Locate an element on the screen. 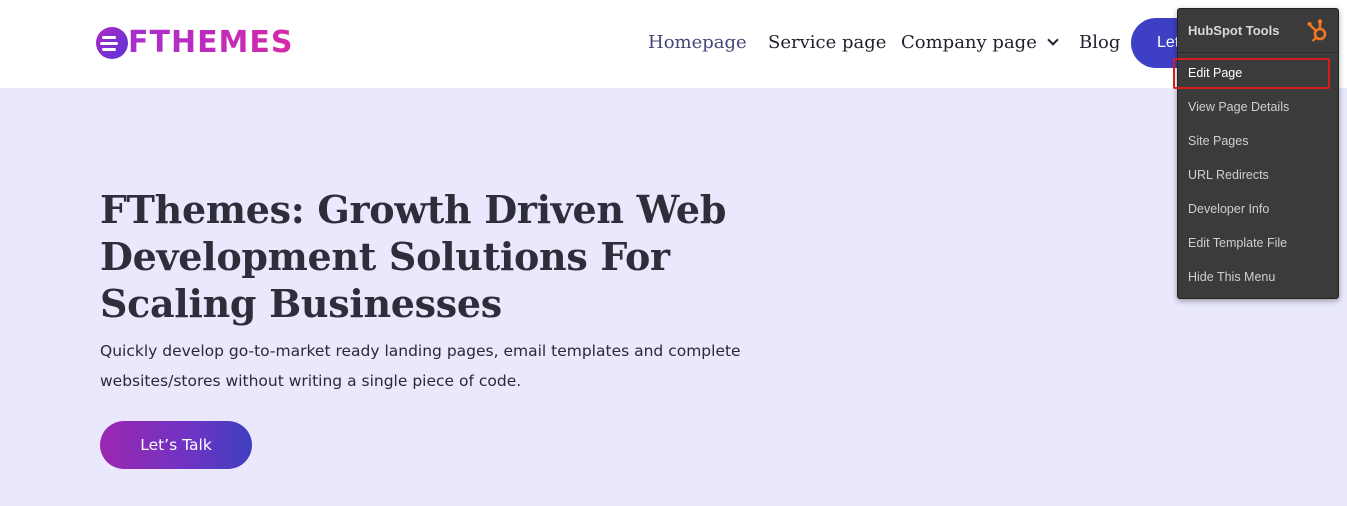 This screenshot has width=1347, height=506. logo-mark-icon is located at coordinates (112, 43).